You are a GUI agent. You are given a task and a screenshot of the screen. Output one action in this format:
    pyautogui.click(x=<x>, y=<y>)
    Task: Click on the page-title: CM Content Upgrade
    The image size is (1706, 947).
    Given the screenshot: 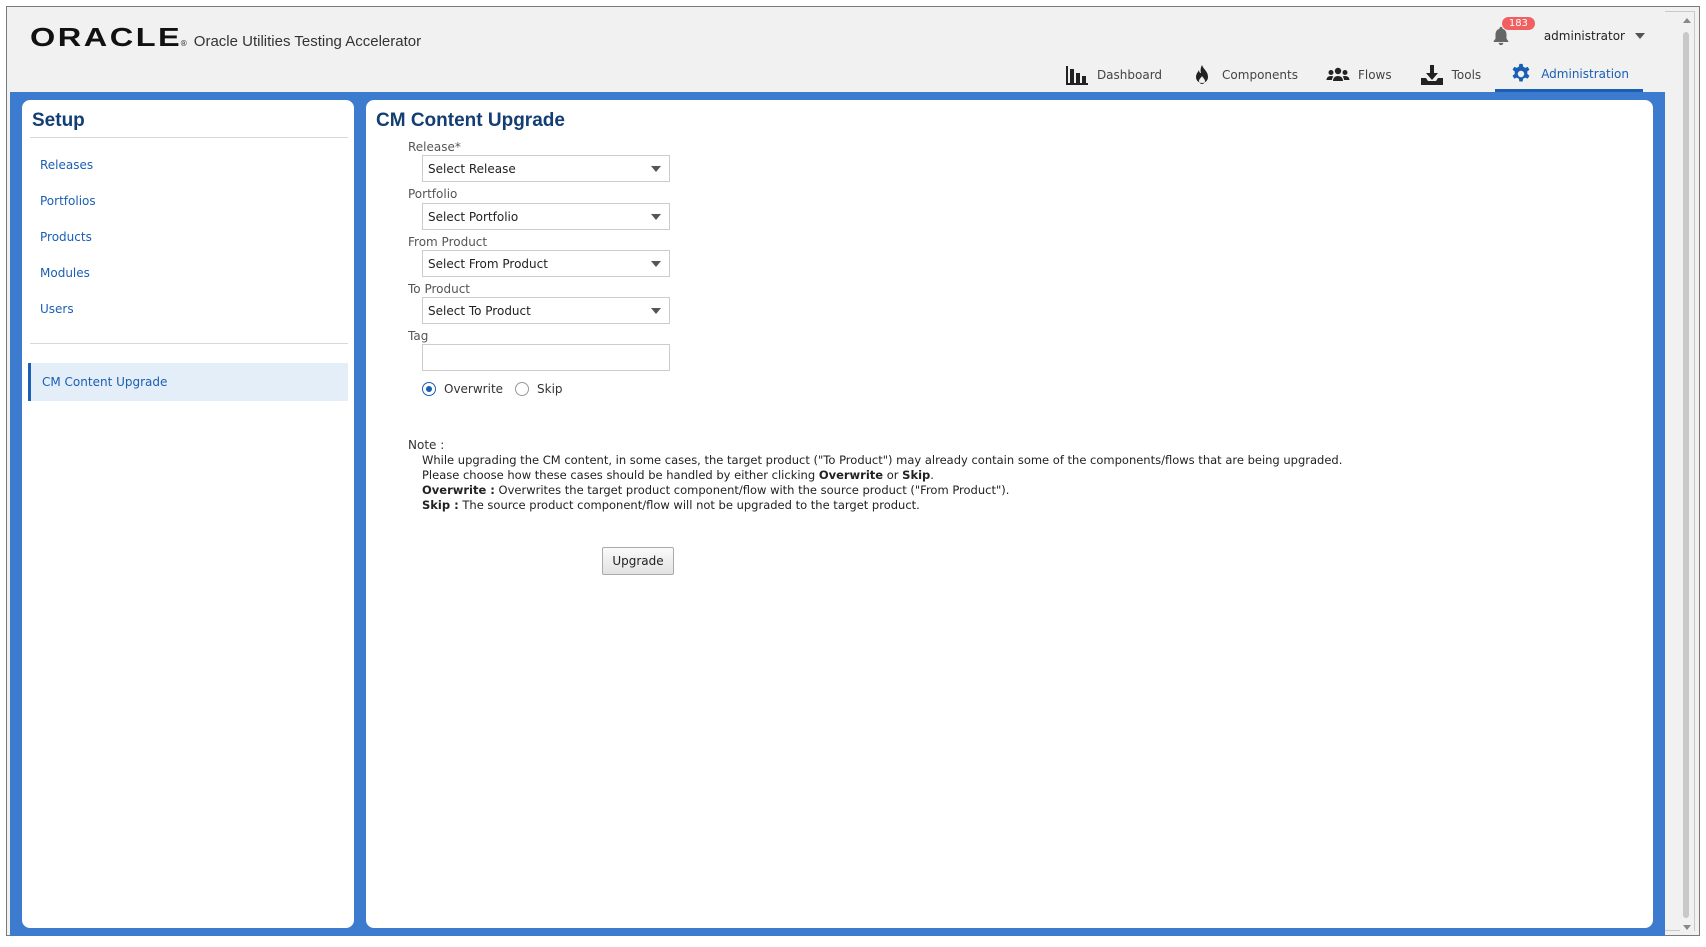 What is the action you would take?
    pyautogui.click(x=470, y=120)
    